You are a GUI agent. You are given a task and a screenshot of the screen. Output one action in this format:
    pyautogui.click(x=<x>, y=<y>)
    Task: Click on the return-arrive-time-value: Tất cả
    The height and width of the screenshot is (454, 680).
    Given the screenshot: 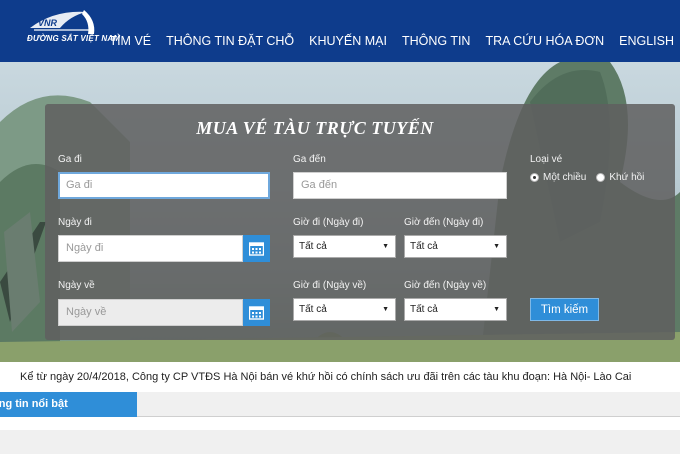 What is the action you would take?
    pyautogui.click(x=424, y=309)
    